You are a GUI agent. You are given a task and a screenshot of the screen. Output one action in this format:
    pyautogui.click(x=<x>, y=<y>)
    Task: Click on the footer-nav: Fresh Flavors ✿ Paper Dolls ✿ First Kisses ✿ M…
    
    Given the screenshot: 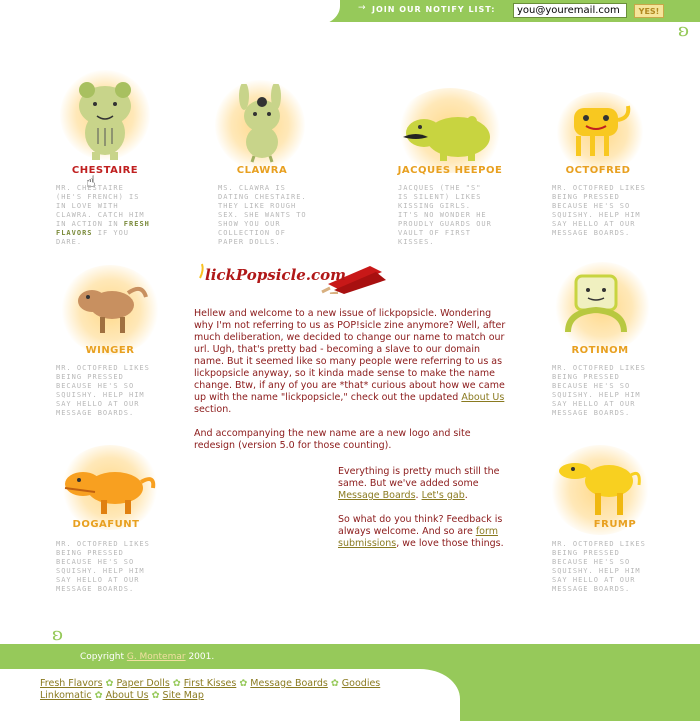 What is the action you would take?
    pyautogui.click(x=240, y=690)
    